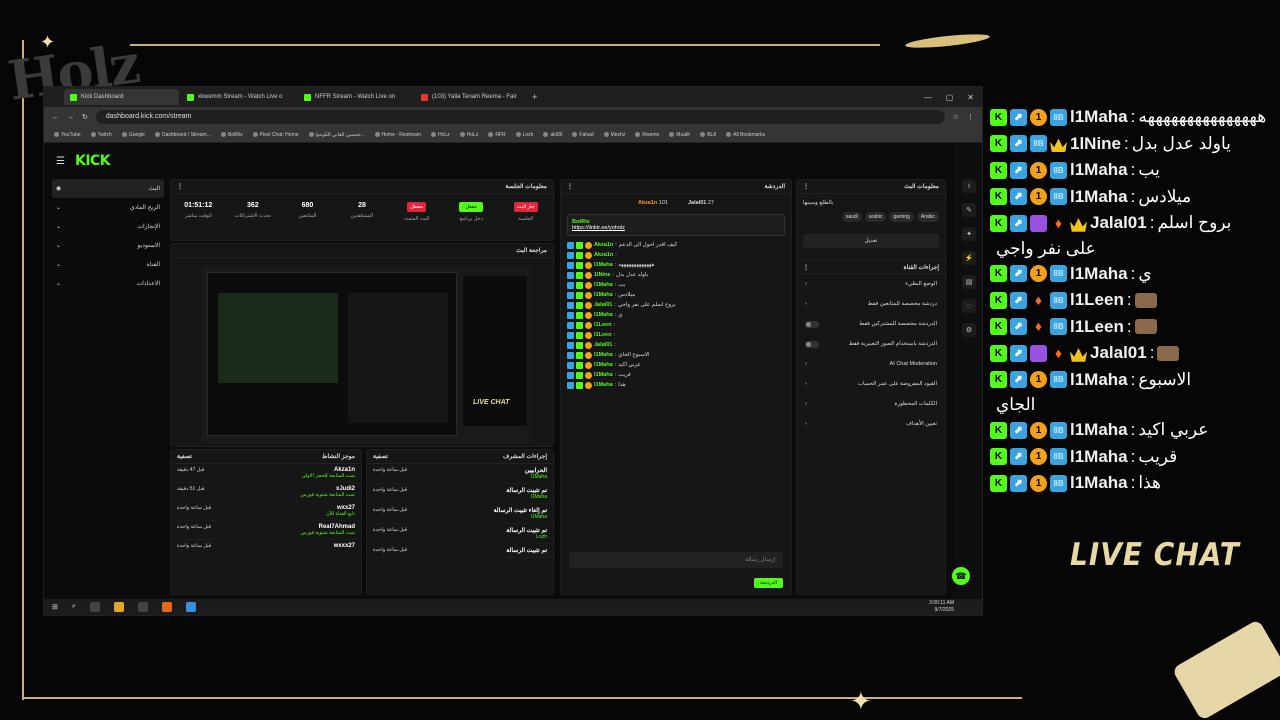  I want to click on bookmark-item: BotRix, so click(231, 135).